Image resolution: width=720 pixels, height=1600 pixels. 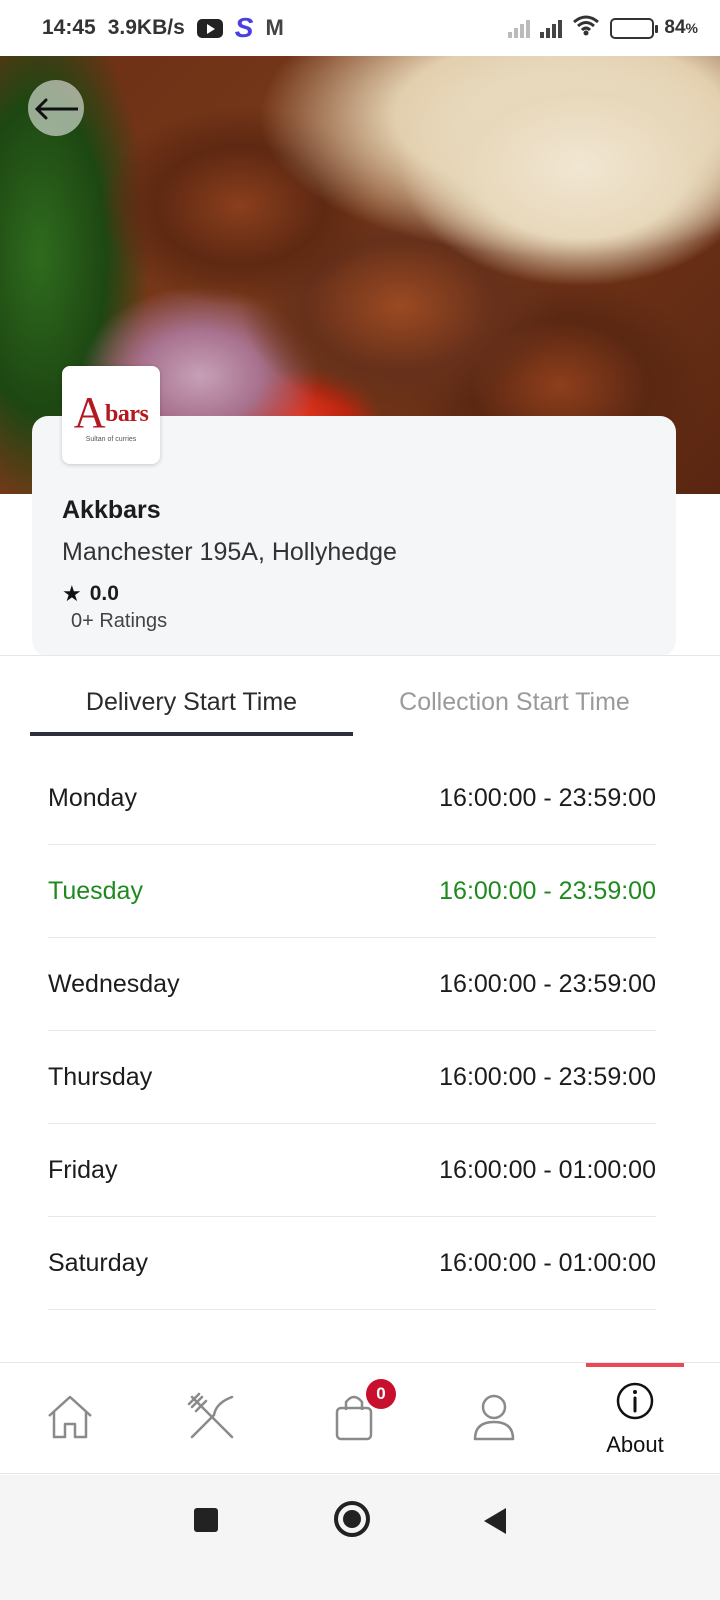 I want to click on bottom-navigation: About, so click(x=360, y=1418).